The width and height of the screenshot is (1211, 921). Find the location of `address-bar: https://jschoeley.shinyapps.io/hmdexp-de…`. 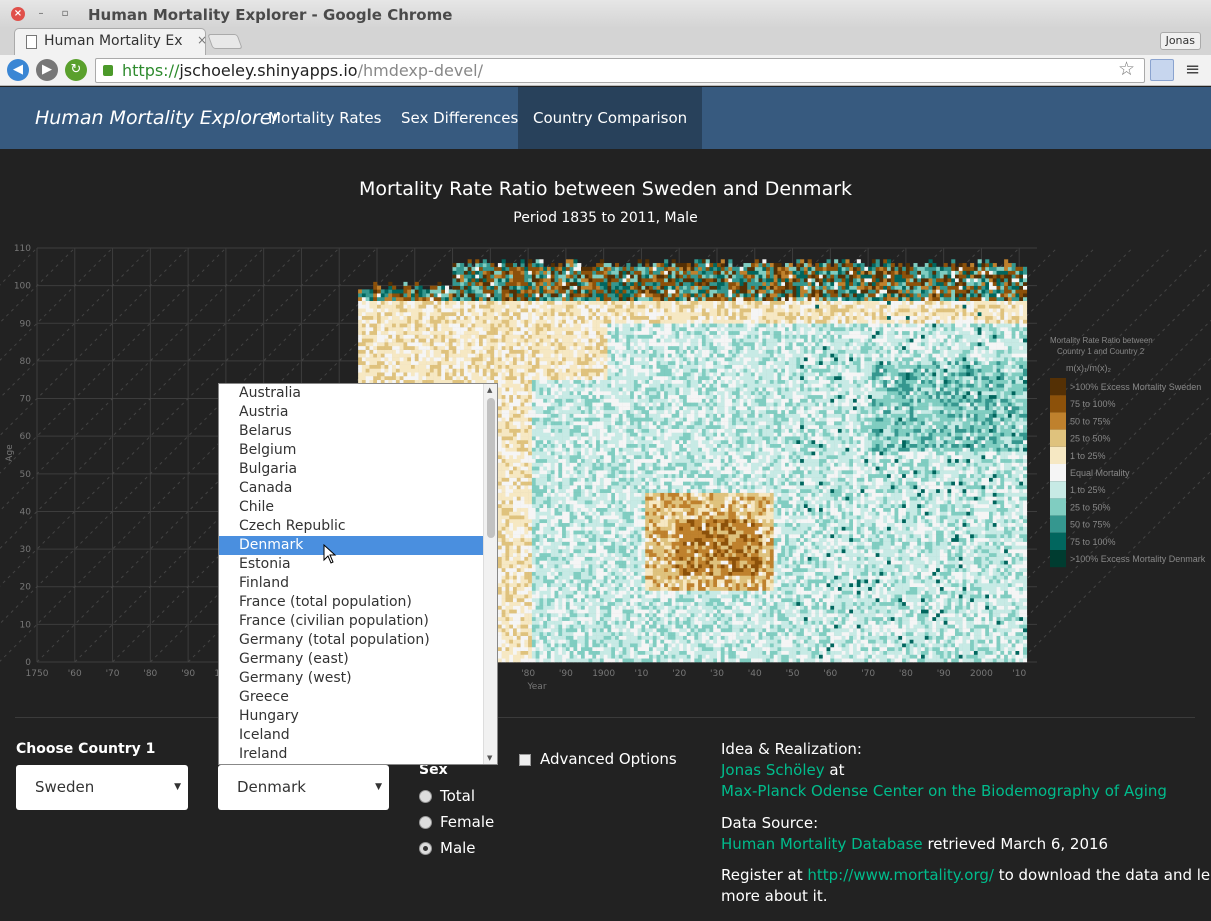

address-bar: https://jschoeley.shinyapps.io/hmdexp-de… is located at coordinates (620, 70).